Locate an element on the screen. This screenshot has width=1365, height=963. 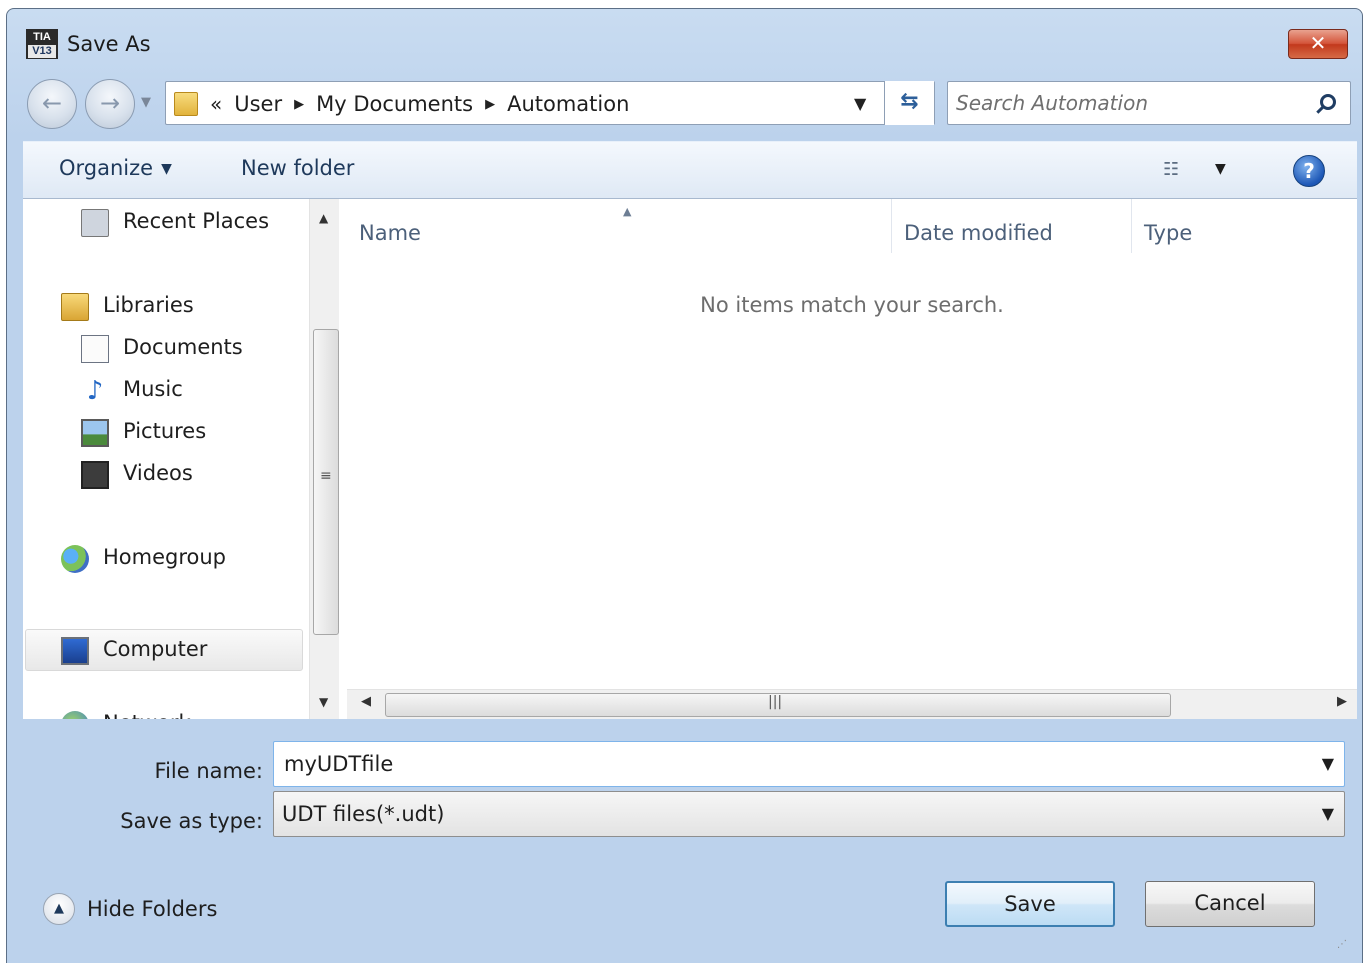
recent-pages-dropdown: ▼ is located at coordinates (146, 102).